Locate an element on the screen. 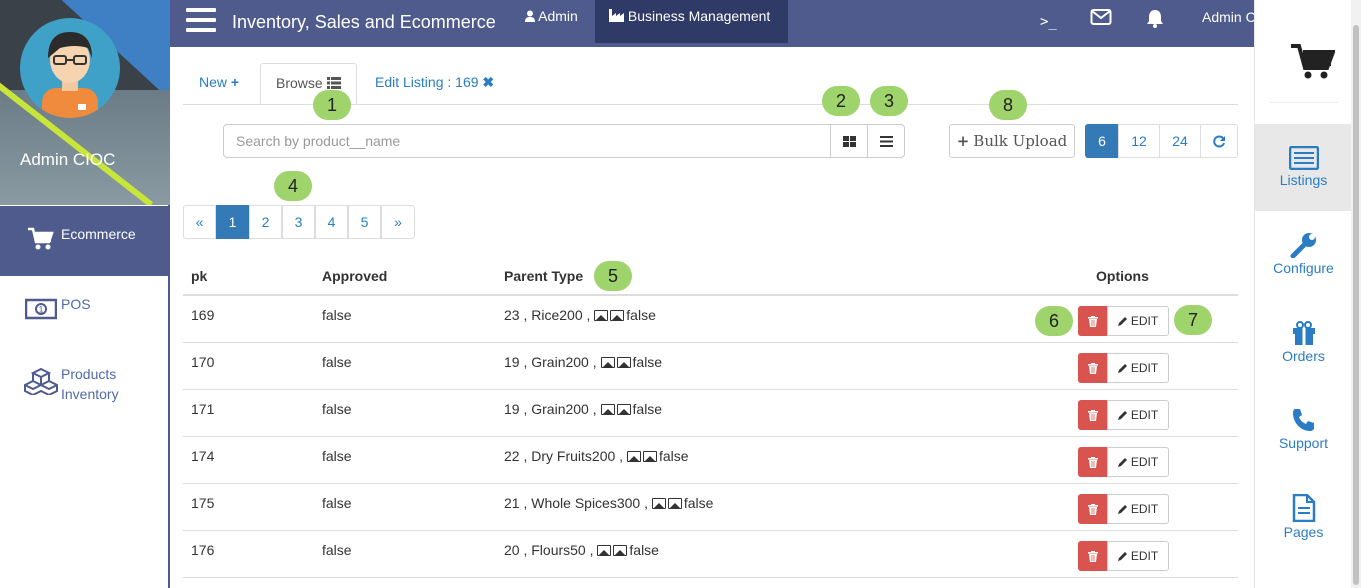  refresh-icon is located at coordinates (1218, 141).